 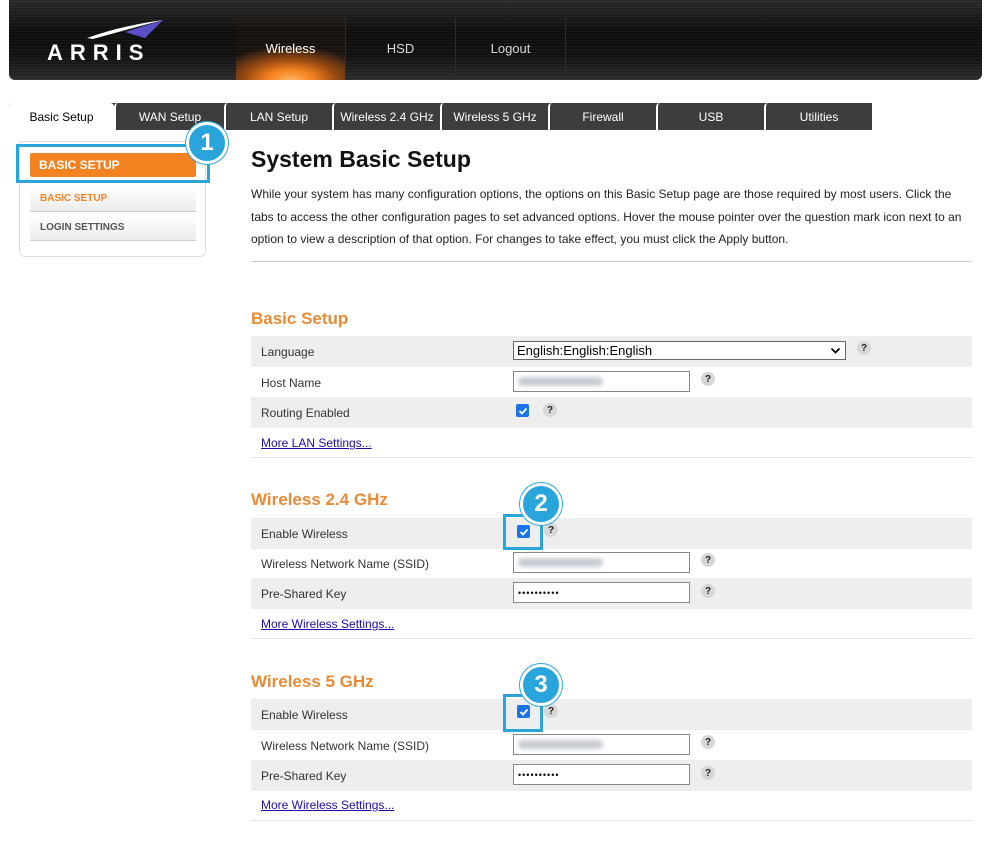 I want to click on main-nav: Wireless HSD Logout, so click(x=401, y=49).